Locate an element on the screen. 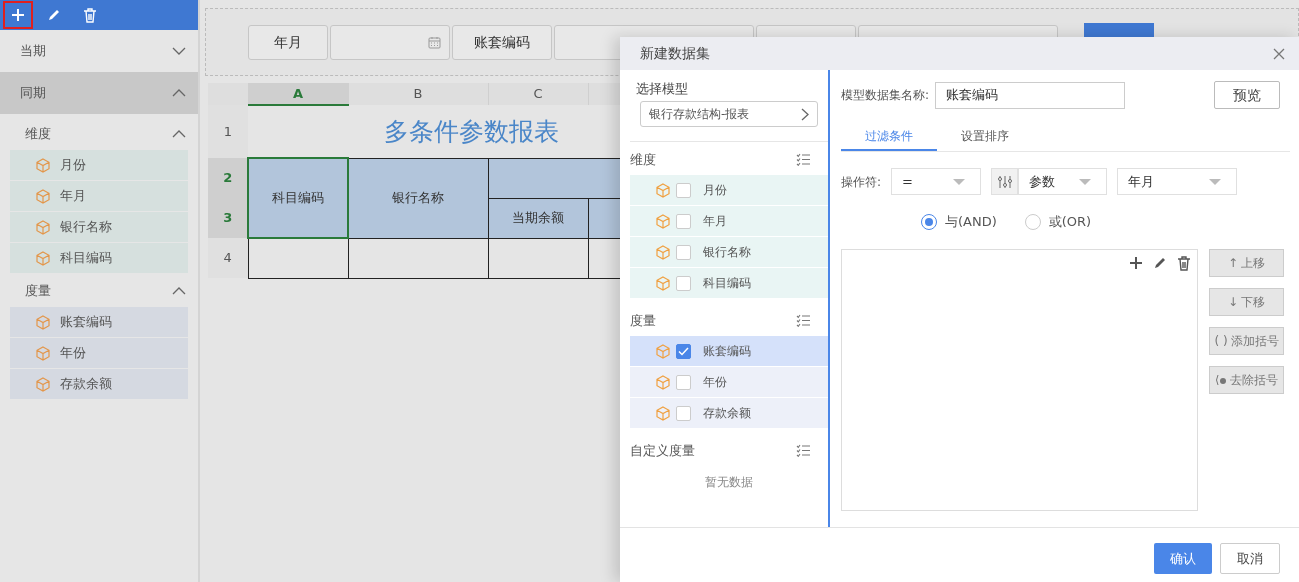 The image size is (1299, 582). field-label: 操作符: is located at coordinates (861, 182).